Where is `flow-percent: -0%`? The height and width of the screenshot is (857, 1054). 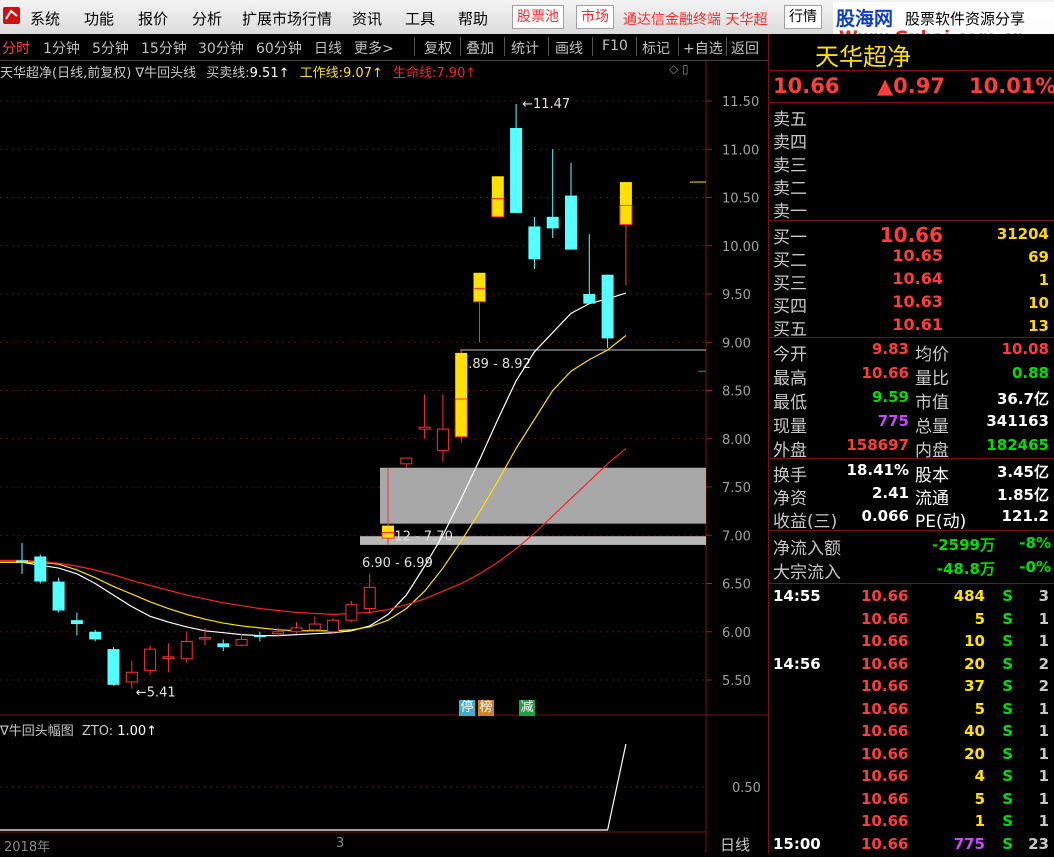
flow-percent: -0% is located at coordinates (1035, 567).